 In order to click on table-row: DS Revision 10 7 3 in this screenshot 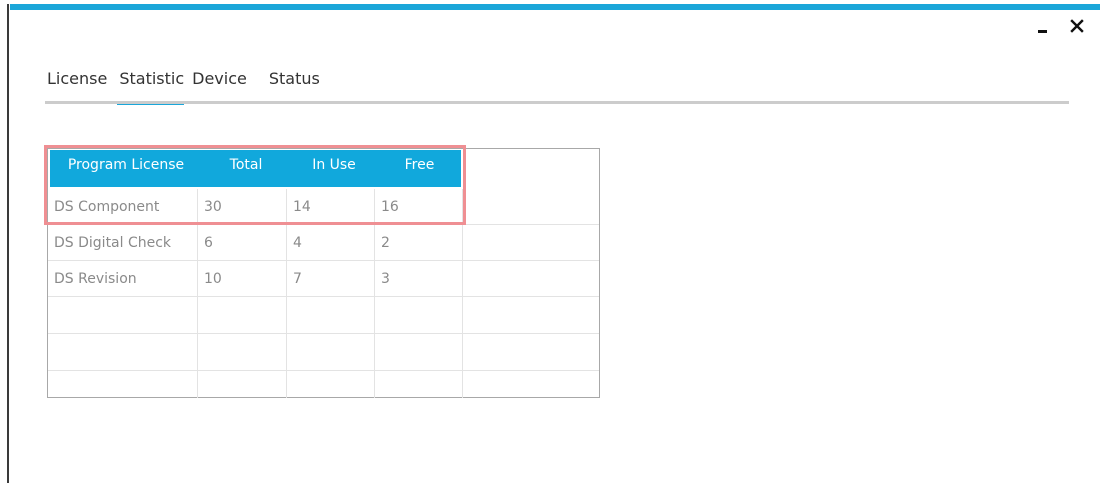, I will do `click(323, 279)`.